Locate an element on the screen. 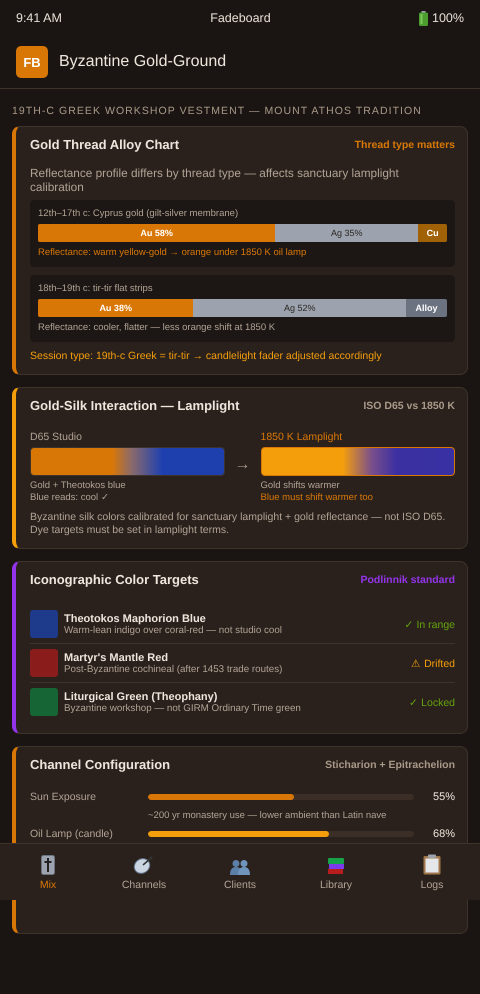 The width and height of the screenshot is (480, 994). thread-label: 12th–17th c: Cyprus gold (gilt-silver membrane) is located at coordinates (139, 213).